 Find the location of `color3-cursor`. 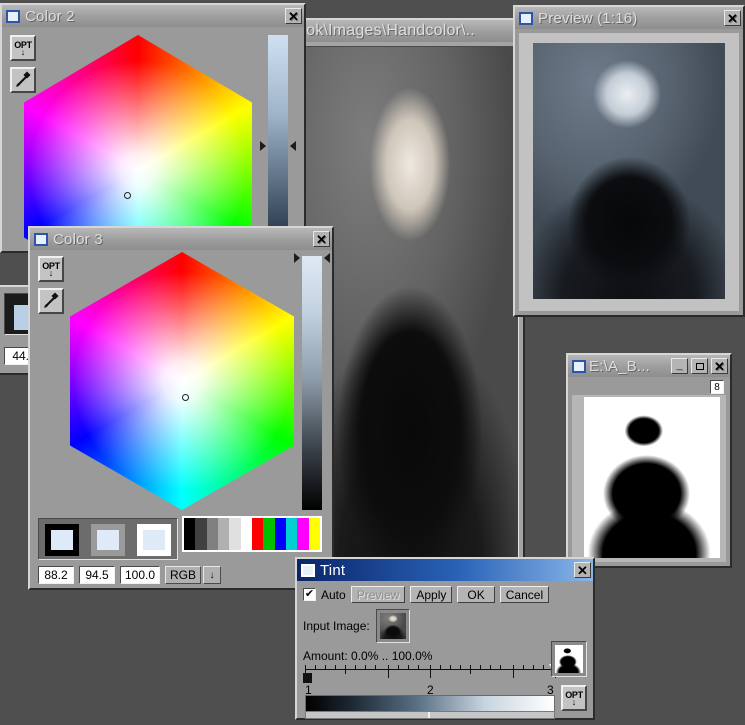

color3-cursor is located at coordinates (185, 397).